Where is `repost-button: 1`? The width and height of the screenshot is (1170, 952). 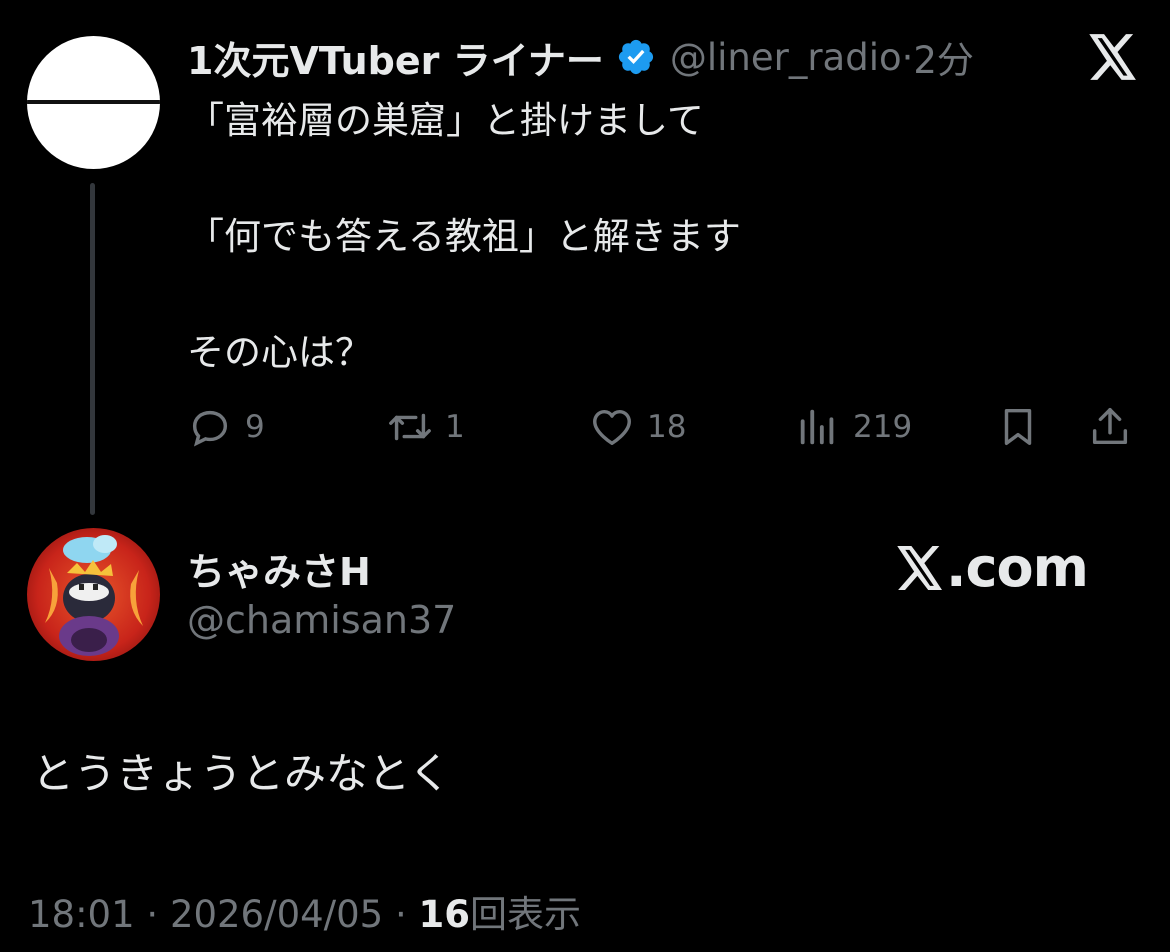
repost-button: 1 is located at coordinates (426, 427).